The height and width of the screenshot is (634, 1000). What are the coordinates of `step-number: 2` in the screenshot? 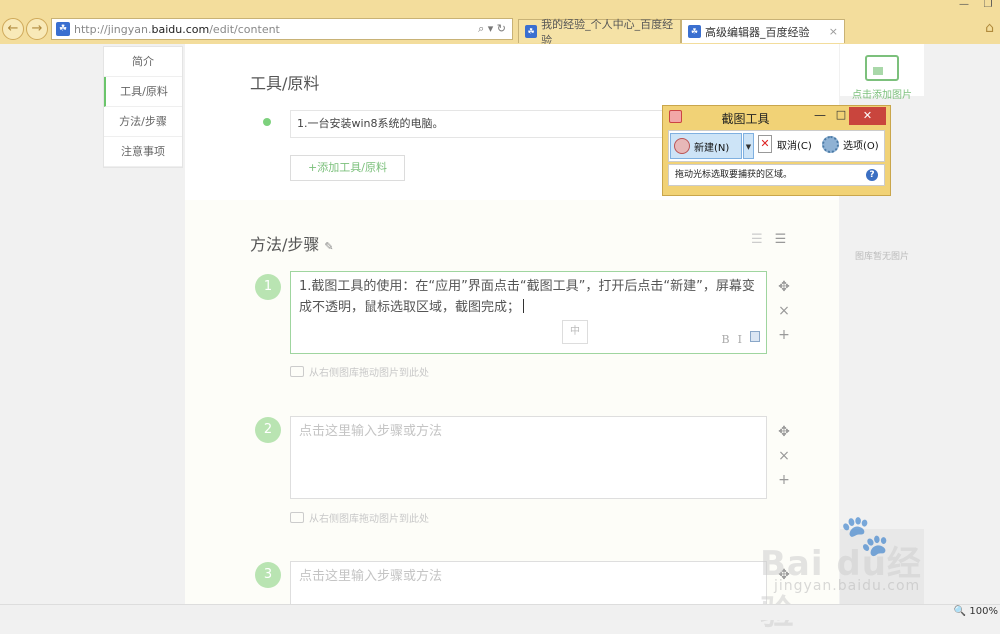 It's located at (268, 430).